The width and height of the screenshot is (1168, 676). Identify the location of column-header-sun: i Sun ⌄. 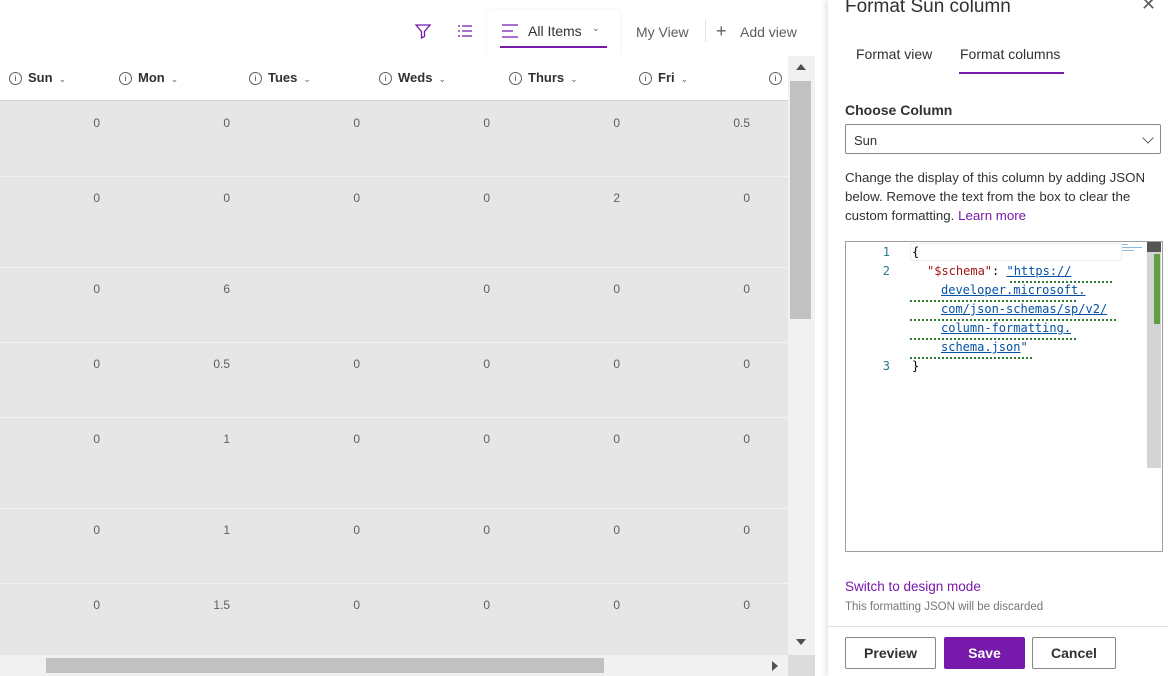
(37, 77).